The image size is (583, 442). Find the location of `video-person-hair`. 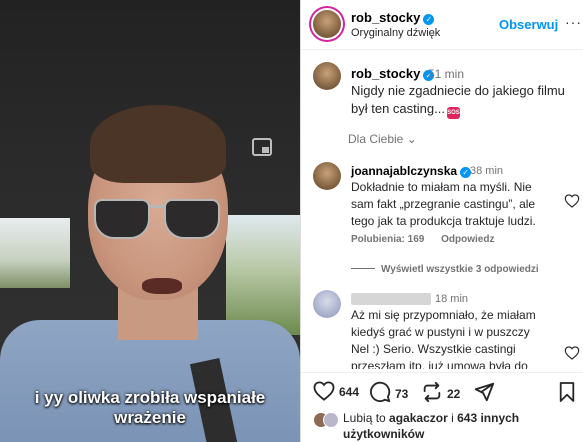

video-person-hair is located at coordinates (158, 144).